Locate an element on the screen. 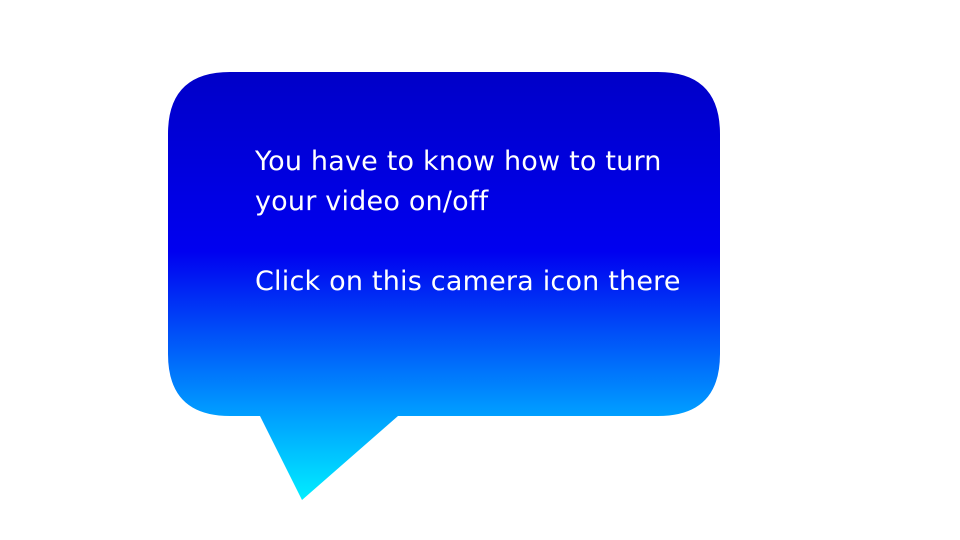 The height and width of the screenshot is (540, 960). bubble-message-line-2: Click on this camera icon there is located at coordinates (468, 281).